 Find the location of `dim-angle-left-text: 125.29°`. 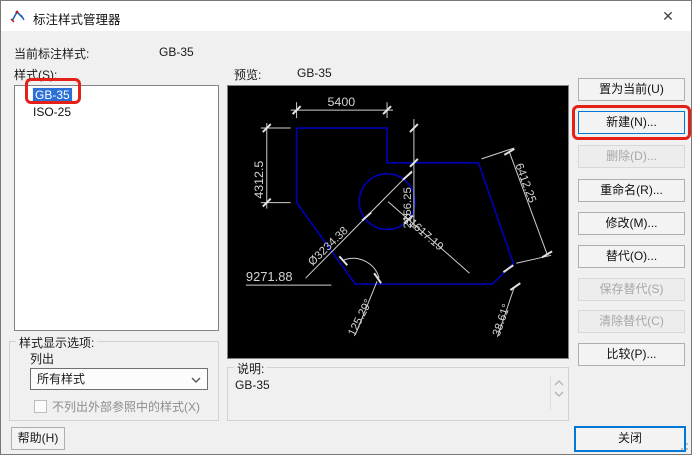

dim-angle-left-text: 125.29° is located at coordinates (360, 318).